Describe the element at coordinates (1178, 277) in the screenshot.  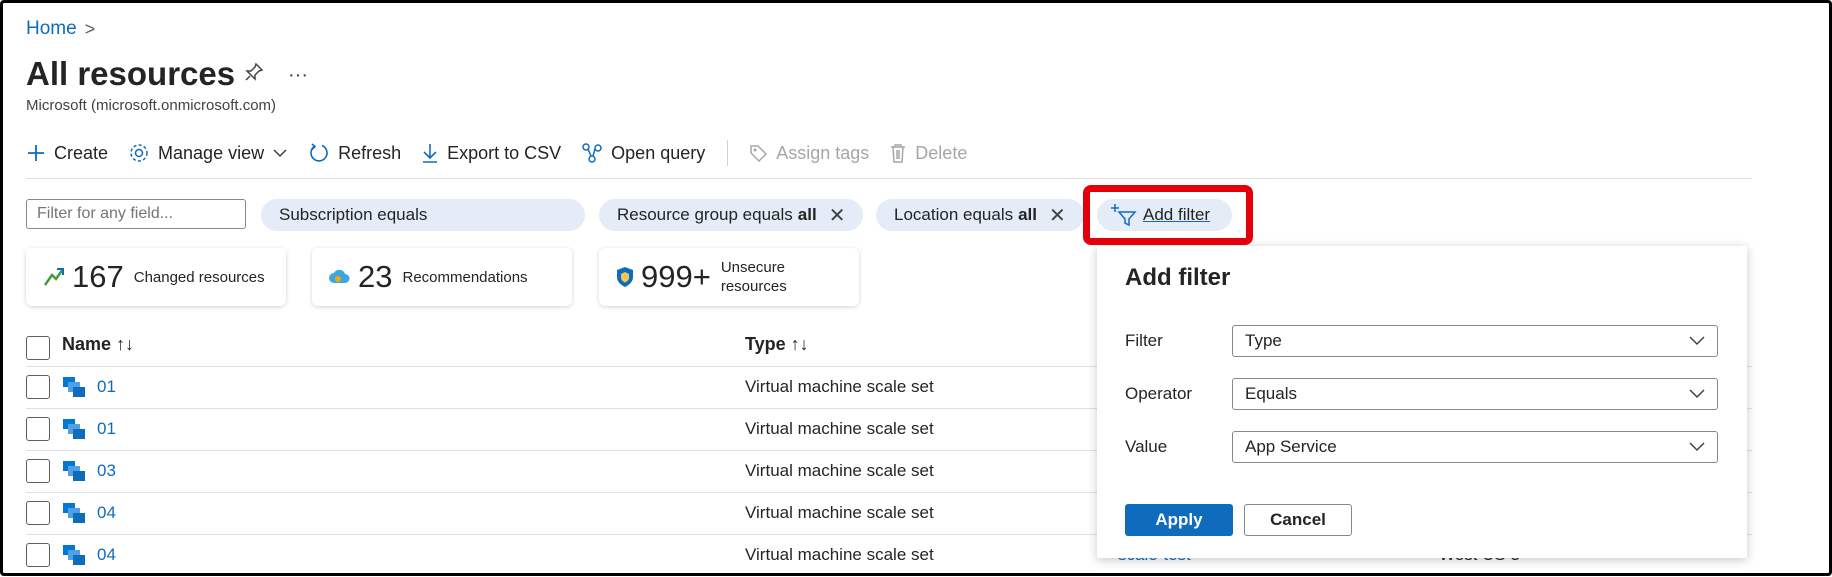
I see `add-filter-panel-title: Add filter` at that location.